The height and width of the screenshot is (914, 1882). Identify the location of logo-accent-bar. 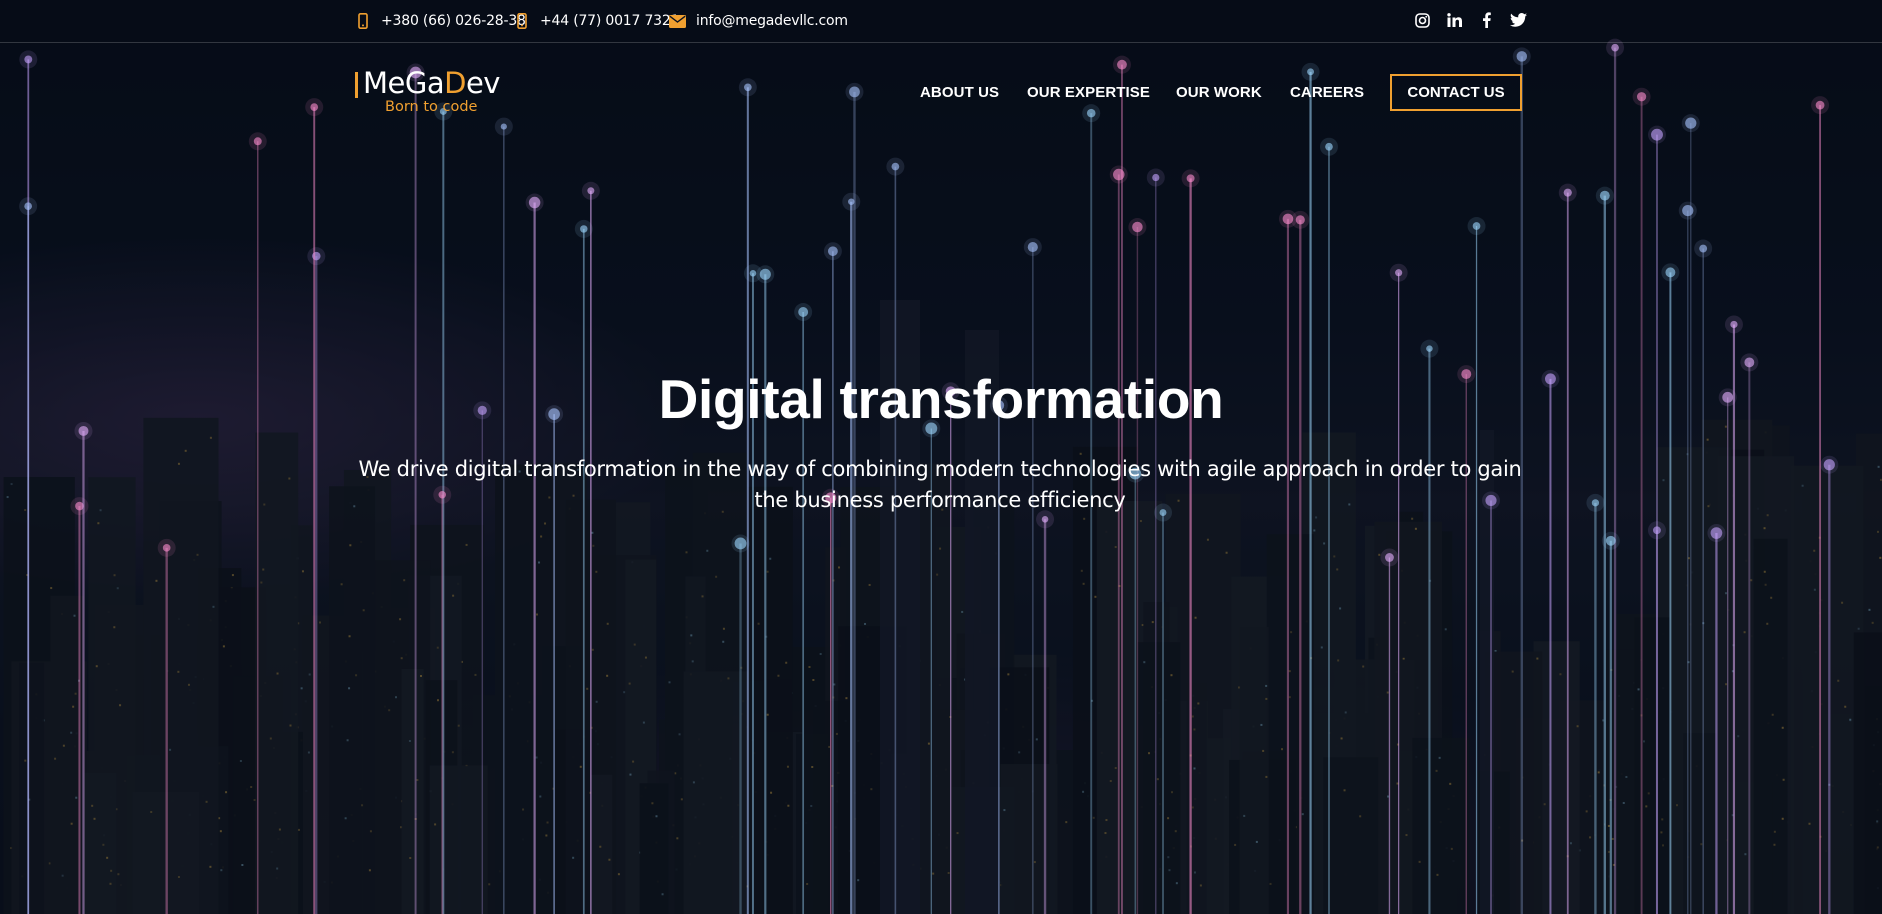
(356, 85).